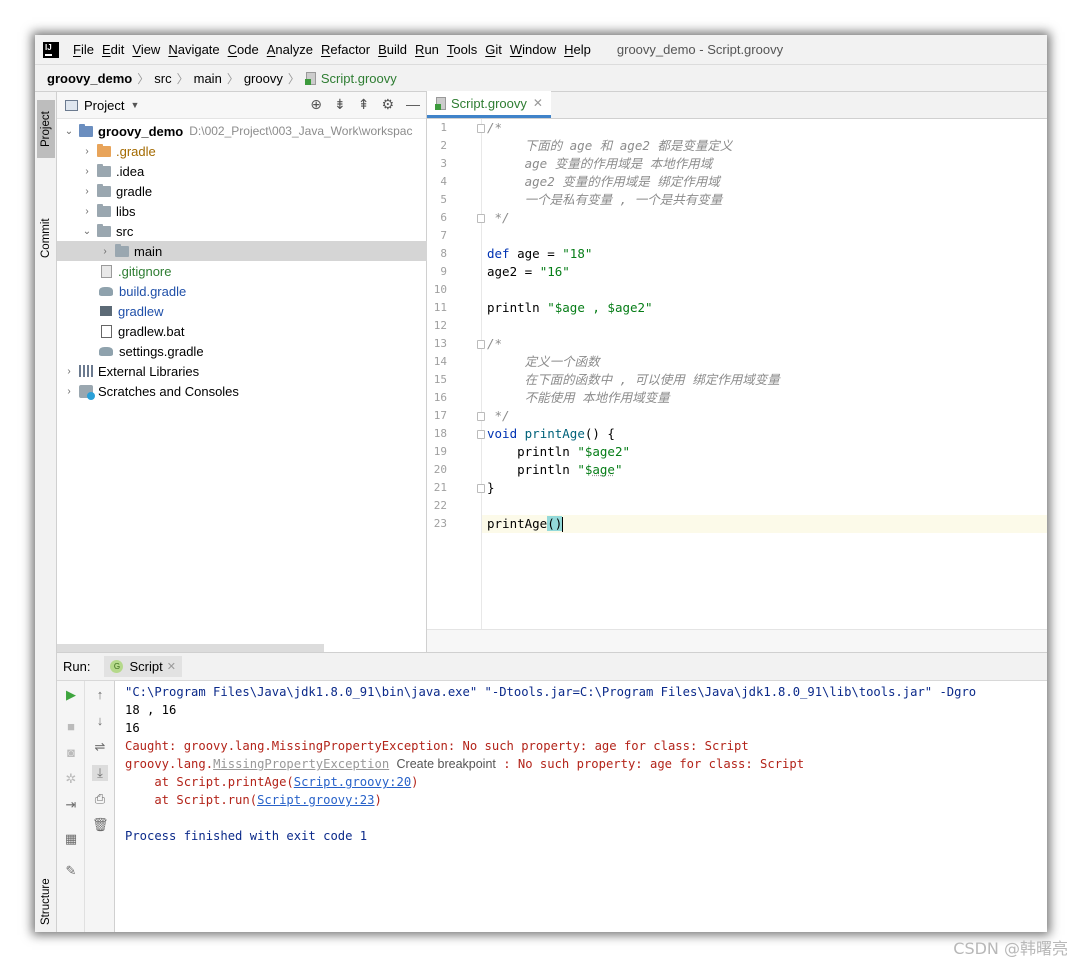  Describe the element at coordinates (104, 105) in the screenshot. I see `project-panel-title: Project` at that location.